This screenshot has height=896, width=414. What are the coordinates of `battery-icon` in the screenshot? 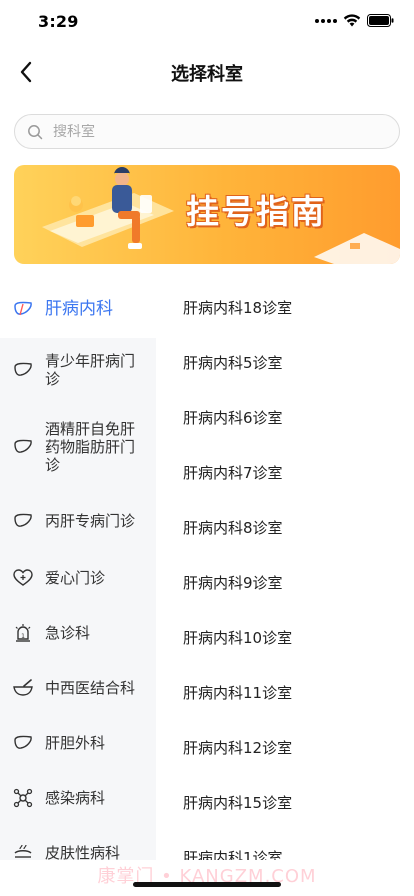 It's located at (380, 20).